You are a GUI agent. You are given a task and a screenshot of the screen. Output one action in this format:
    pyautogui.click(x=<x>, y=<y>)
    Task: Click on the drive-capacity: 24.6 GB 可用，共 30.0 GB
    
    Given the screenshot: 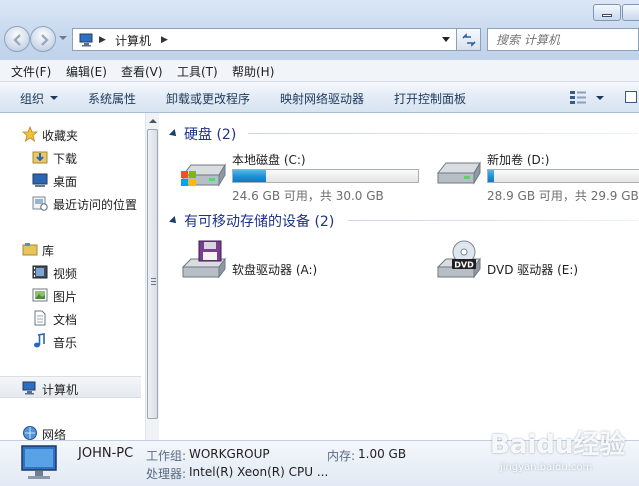 What is the action you would take?
    pyautogui.click(x=308, y=196)
    